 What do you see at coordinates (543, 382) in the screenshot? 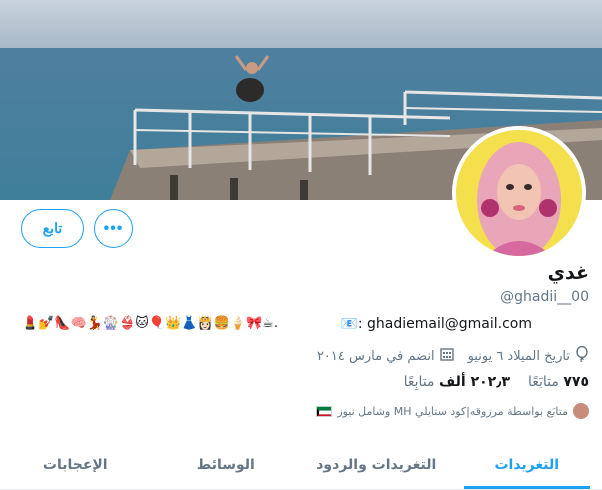
I see `following-label: متابَعًا` at bounding box center [543, 382].